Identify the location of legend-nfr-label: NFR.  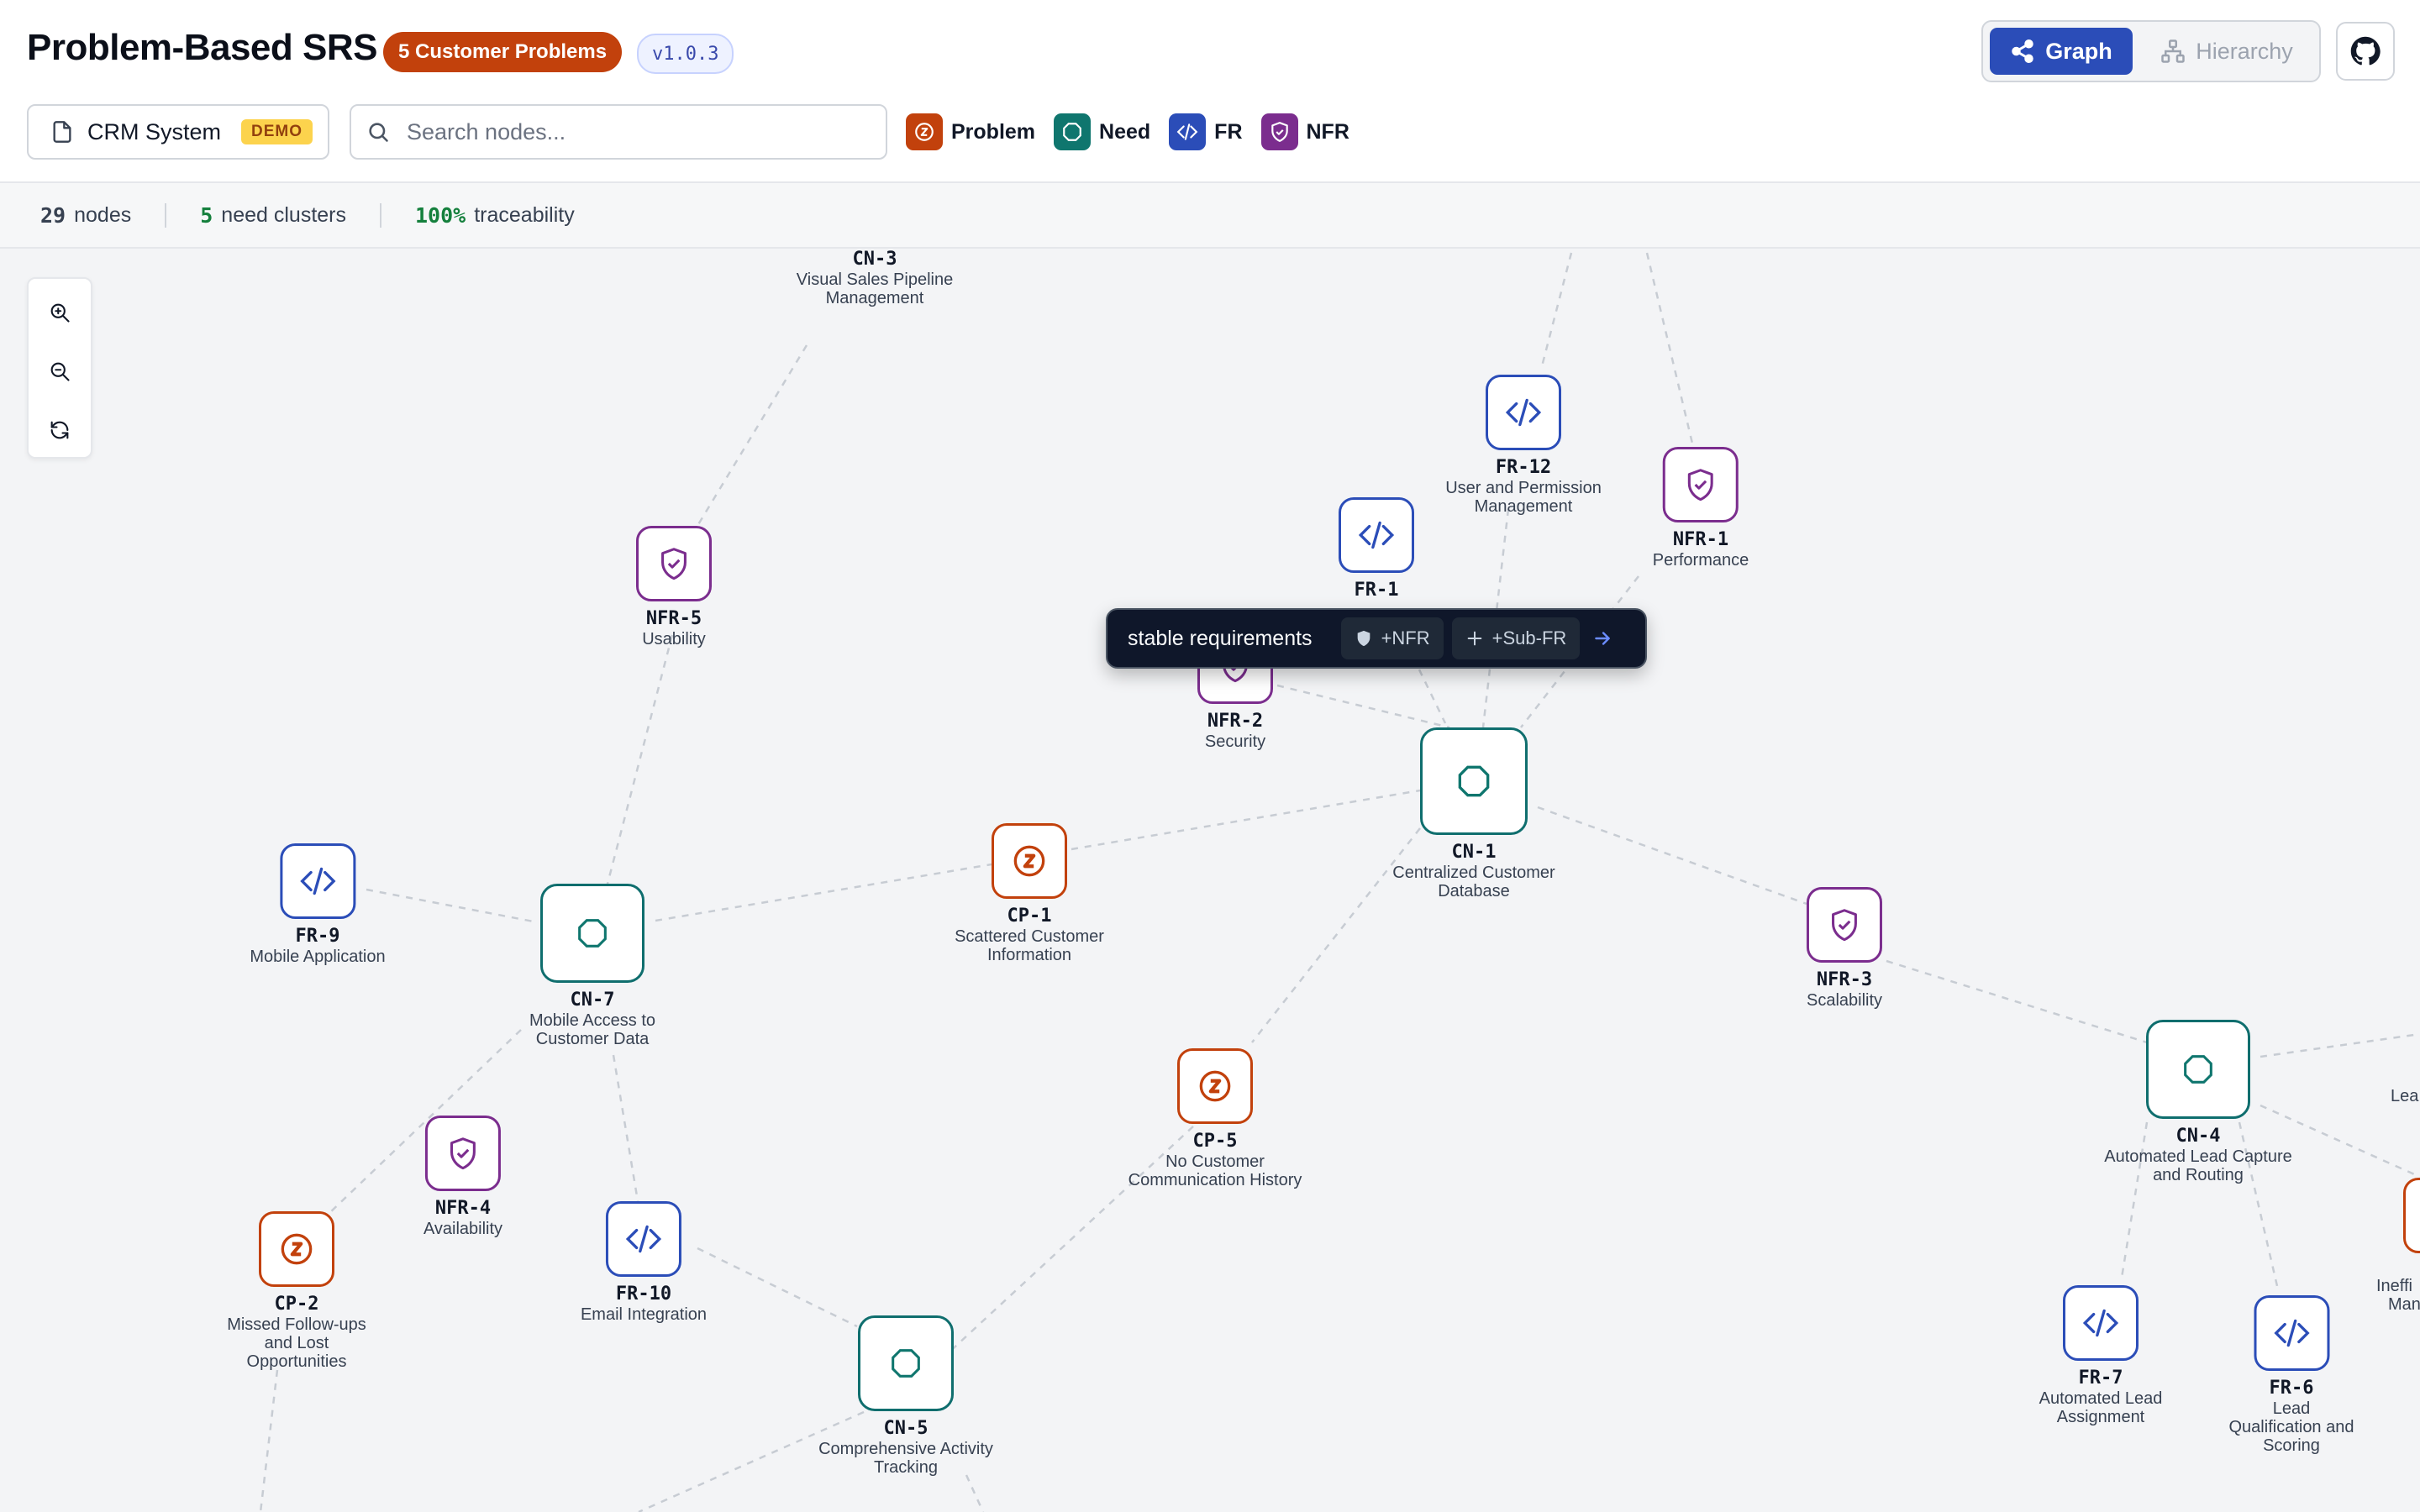
(1327, 131).